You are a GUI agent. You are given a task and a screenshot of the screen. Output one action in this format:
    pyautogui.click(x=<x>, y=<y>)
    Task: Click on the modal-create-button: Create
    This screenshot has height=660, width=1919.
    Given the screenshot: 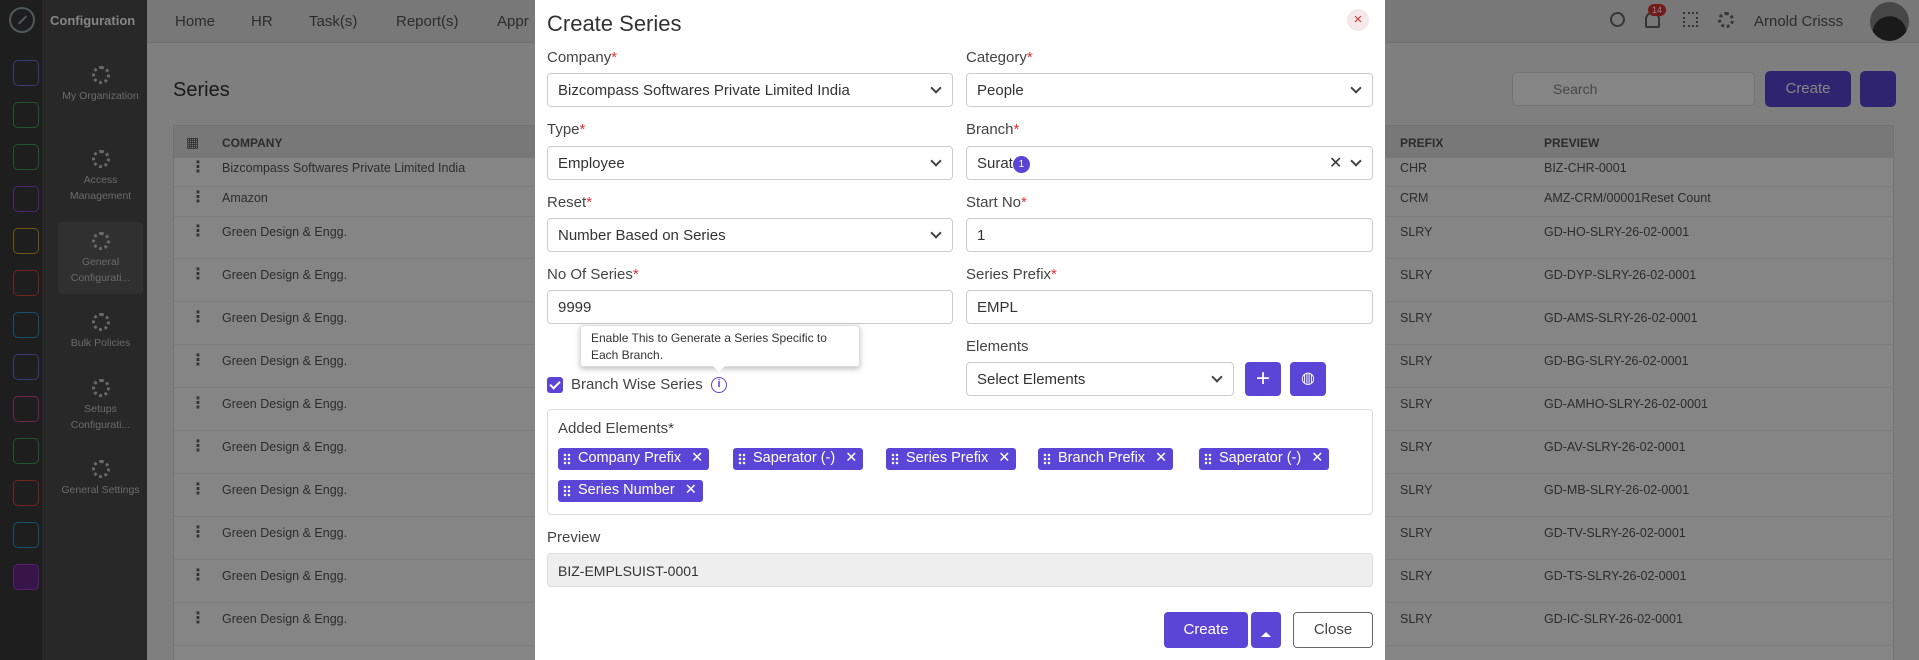 What is the action you would take?
    pyautogui.click(x=1206, y=630)
    